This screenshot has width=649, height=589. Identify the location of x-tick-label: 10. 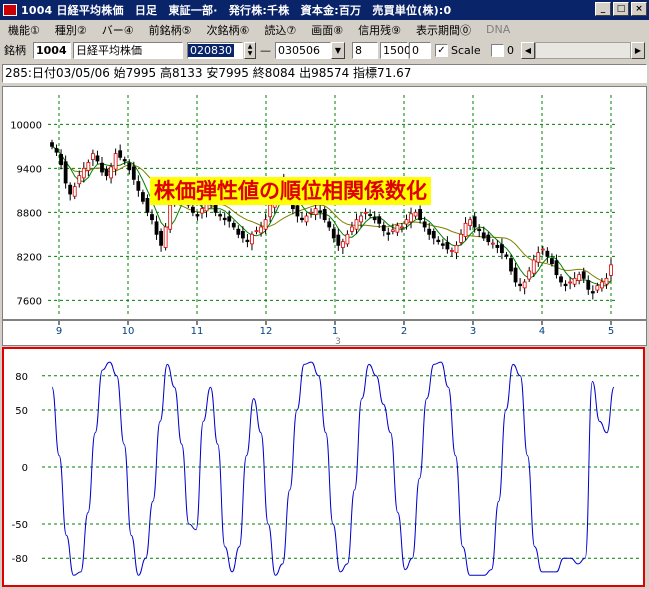
(128, 331).